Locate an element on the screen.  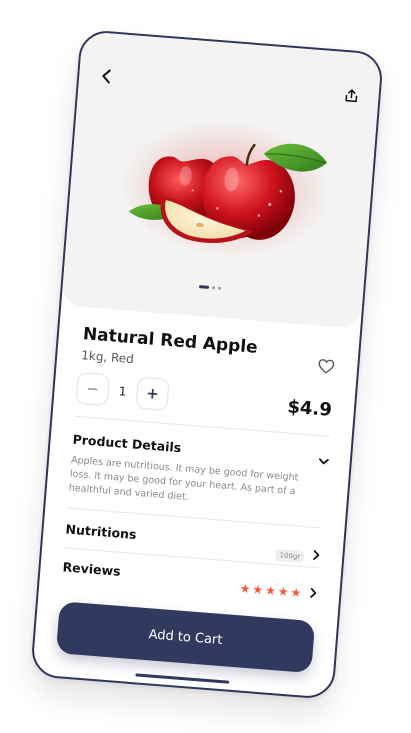
increase-quantity-button is located at coordinates (152, 394).